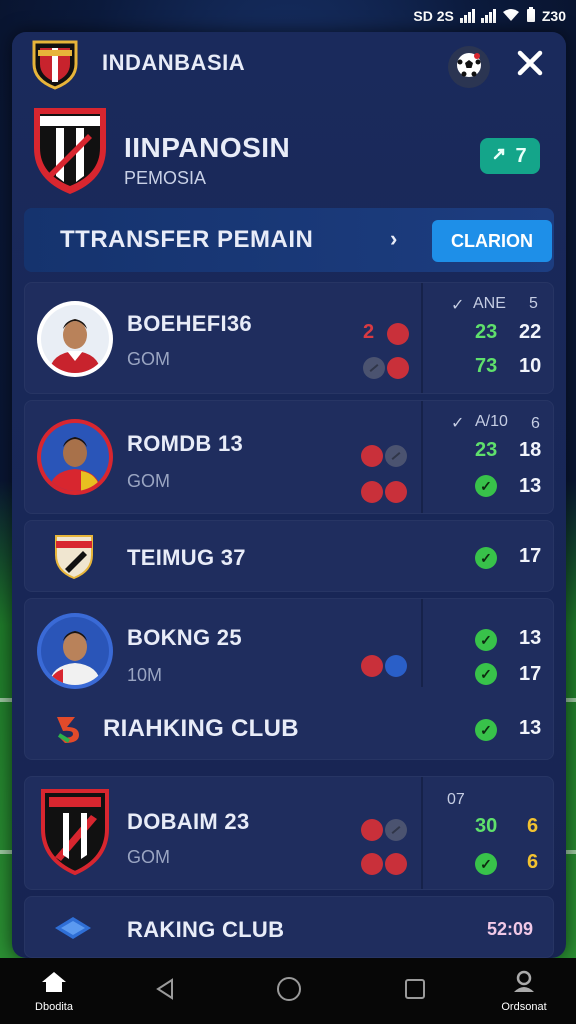 The width and height of the screenshot is (576, 1024). I want to click on nav-recents-button, so click(415, 991).